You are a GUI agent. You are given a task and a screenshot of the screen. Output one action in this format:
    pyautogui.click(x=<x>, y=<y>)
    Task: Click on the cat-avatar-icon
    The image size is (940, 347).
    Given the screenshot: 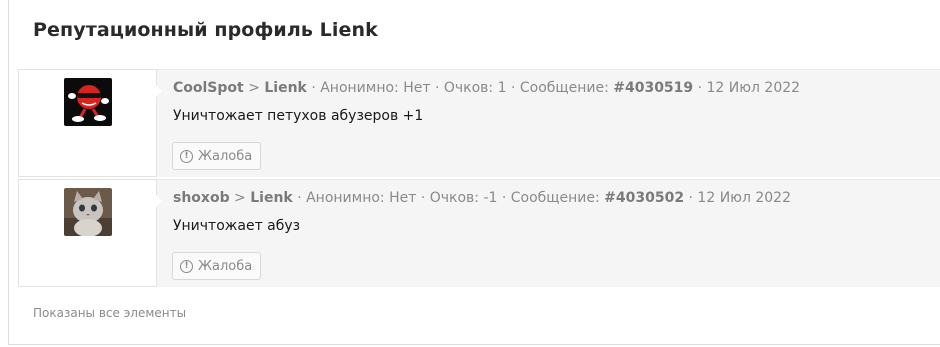 What is the action you would take?
    pyautogui.click(x=88, y=212)
    